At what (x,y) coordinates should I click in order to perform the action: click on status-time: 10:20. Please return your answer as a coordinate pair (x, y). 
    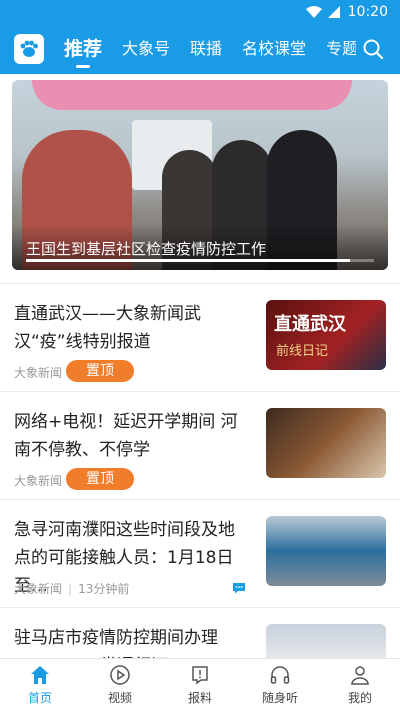
    Looking at the image, I should click on (367, 12).